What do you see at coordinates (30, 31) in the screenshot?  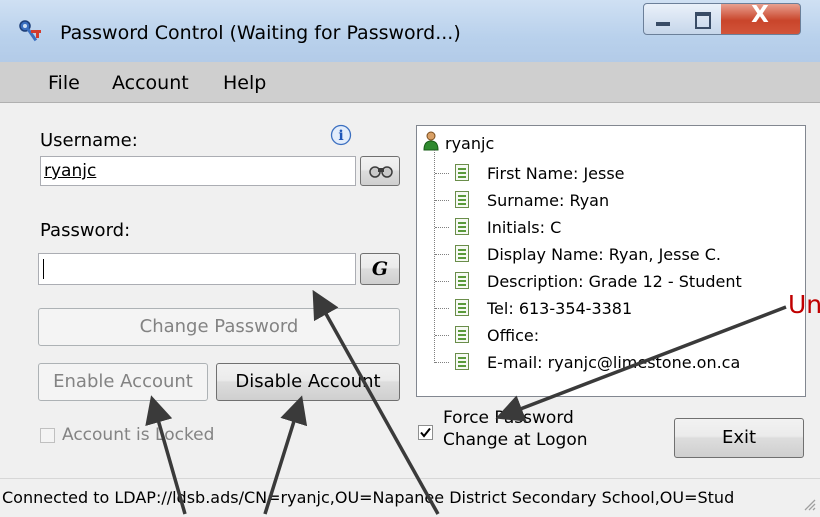 I see `key-app-icon` at bounding box center [30, 31].